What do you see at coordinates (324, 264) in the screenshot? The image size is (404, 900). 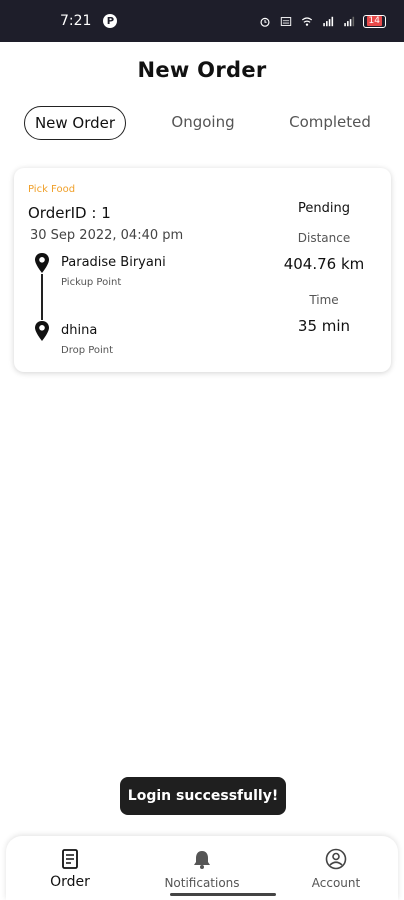 I see `distance-value: 404.76 km` at bounding box center [324, 264].